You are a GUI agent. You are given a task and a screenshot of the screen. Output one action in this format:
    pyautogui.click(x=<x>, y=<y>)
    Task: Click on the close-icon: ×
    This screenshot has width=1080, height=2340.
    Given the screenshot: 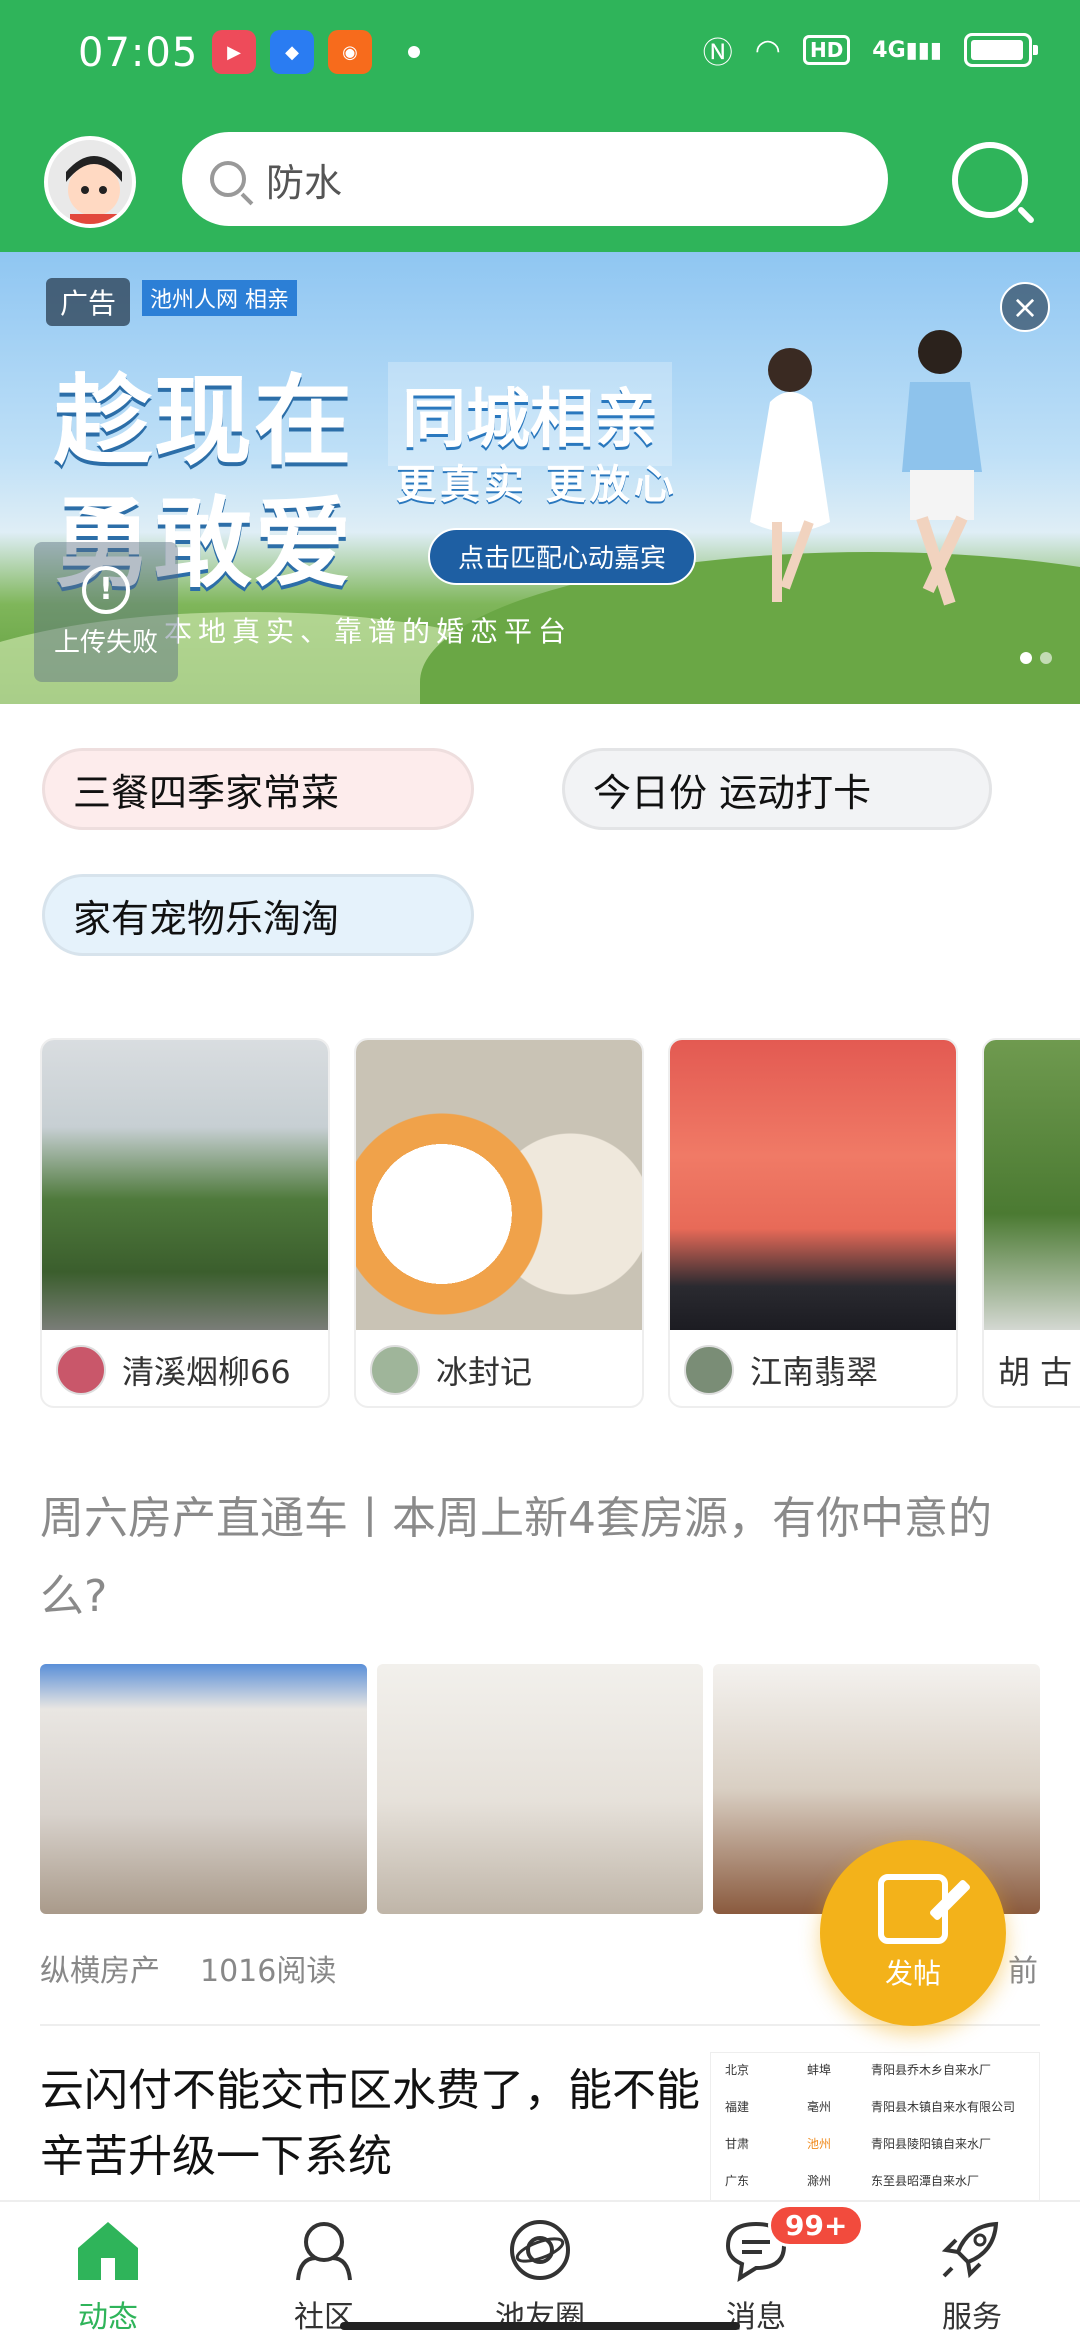 What is the action you would take?
    pyautogui.click(x=1025, y=307)
    